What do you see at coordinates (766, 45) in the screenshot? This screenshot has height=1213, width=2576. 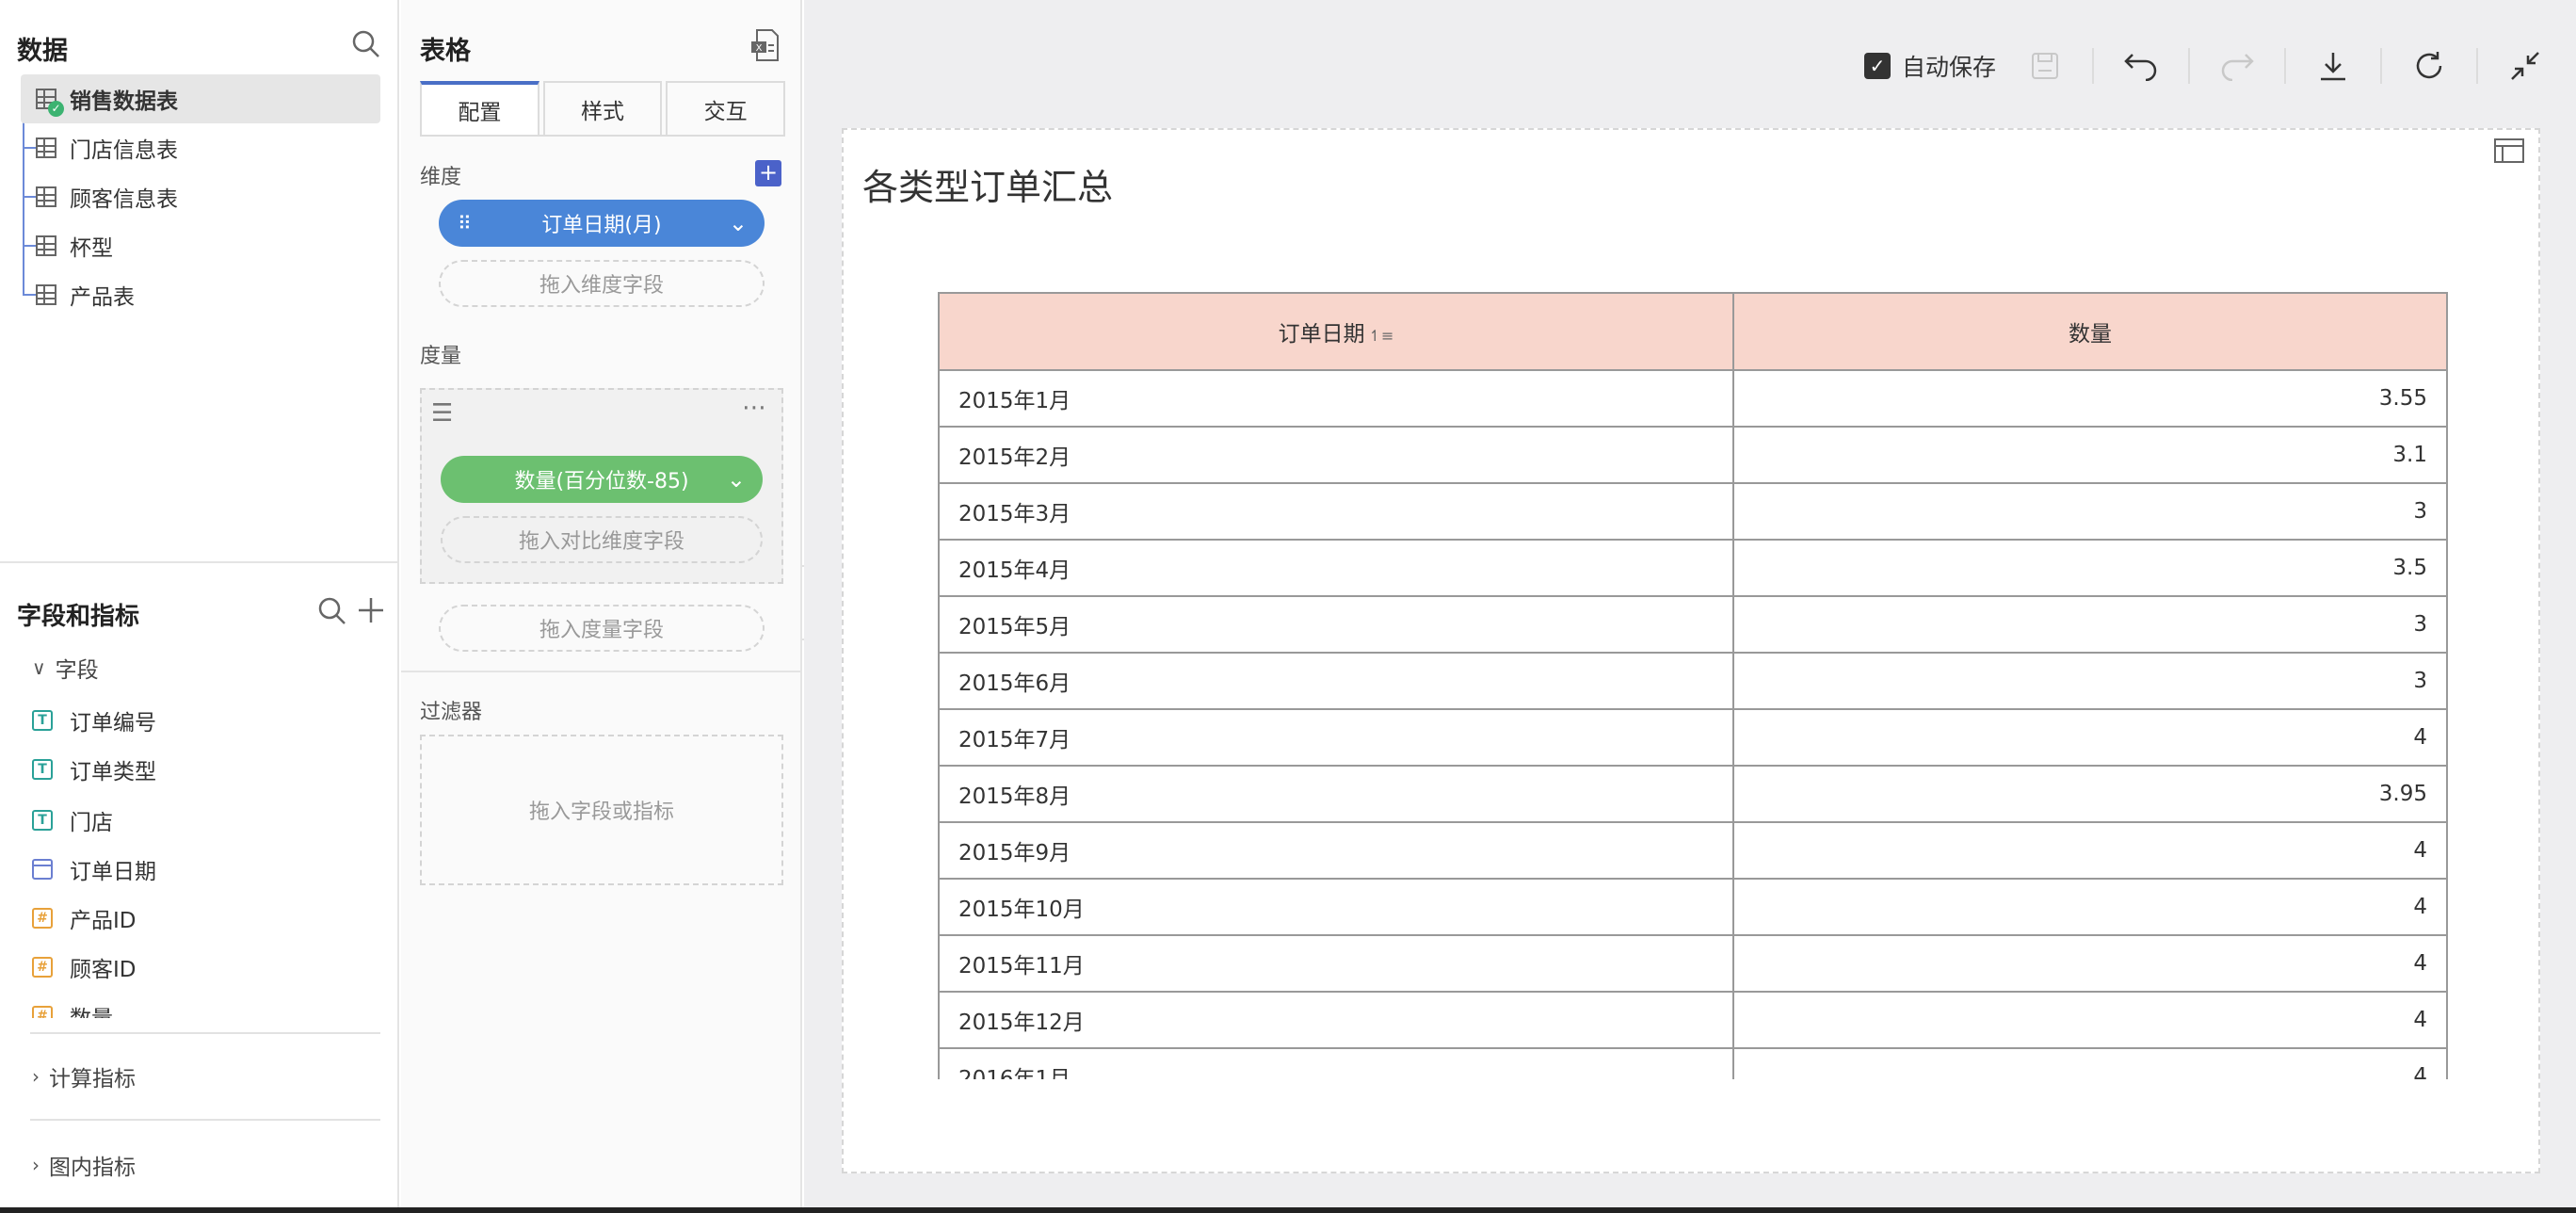 I see `excel-export-icon: X` at bounding box center [766, 45].